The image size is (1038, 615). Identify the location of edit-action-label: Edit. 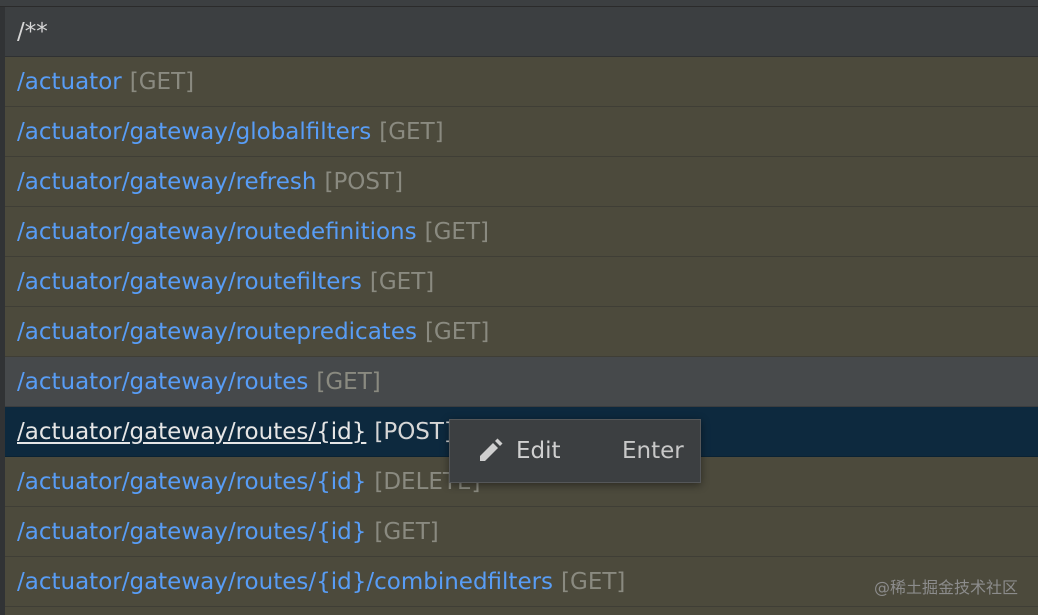
(569, 451).